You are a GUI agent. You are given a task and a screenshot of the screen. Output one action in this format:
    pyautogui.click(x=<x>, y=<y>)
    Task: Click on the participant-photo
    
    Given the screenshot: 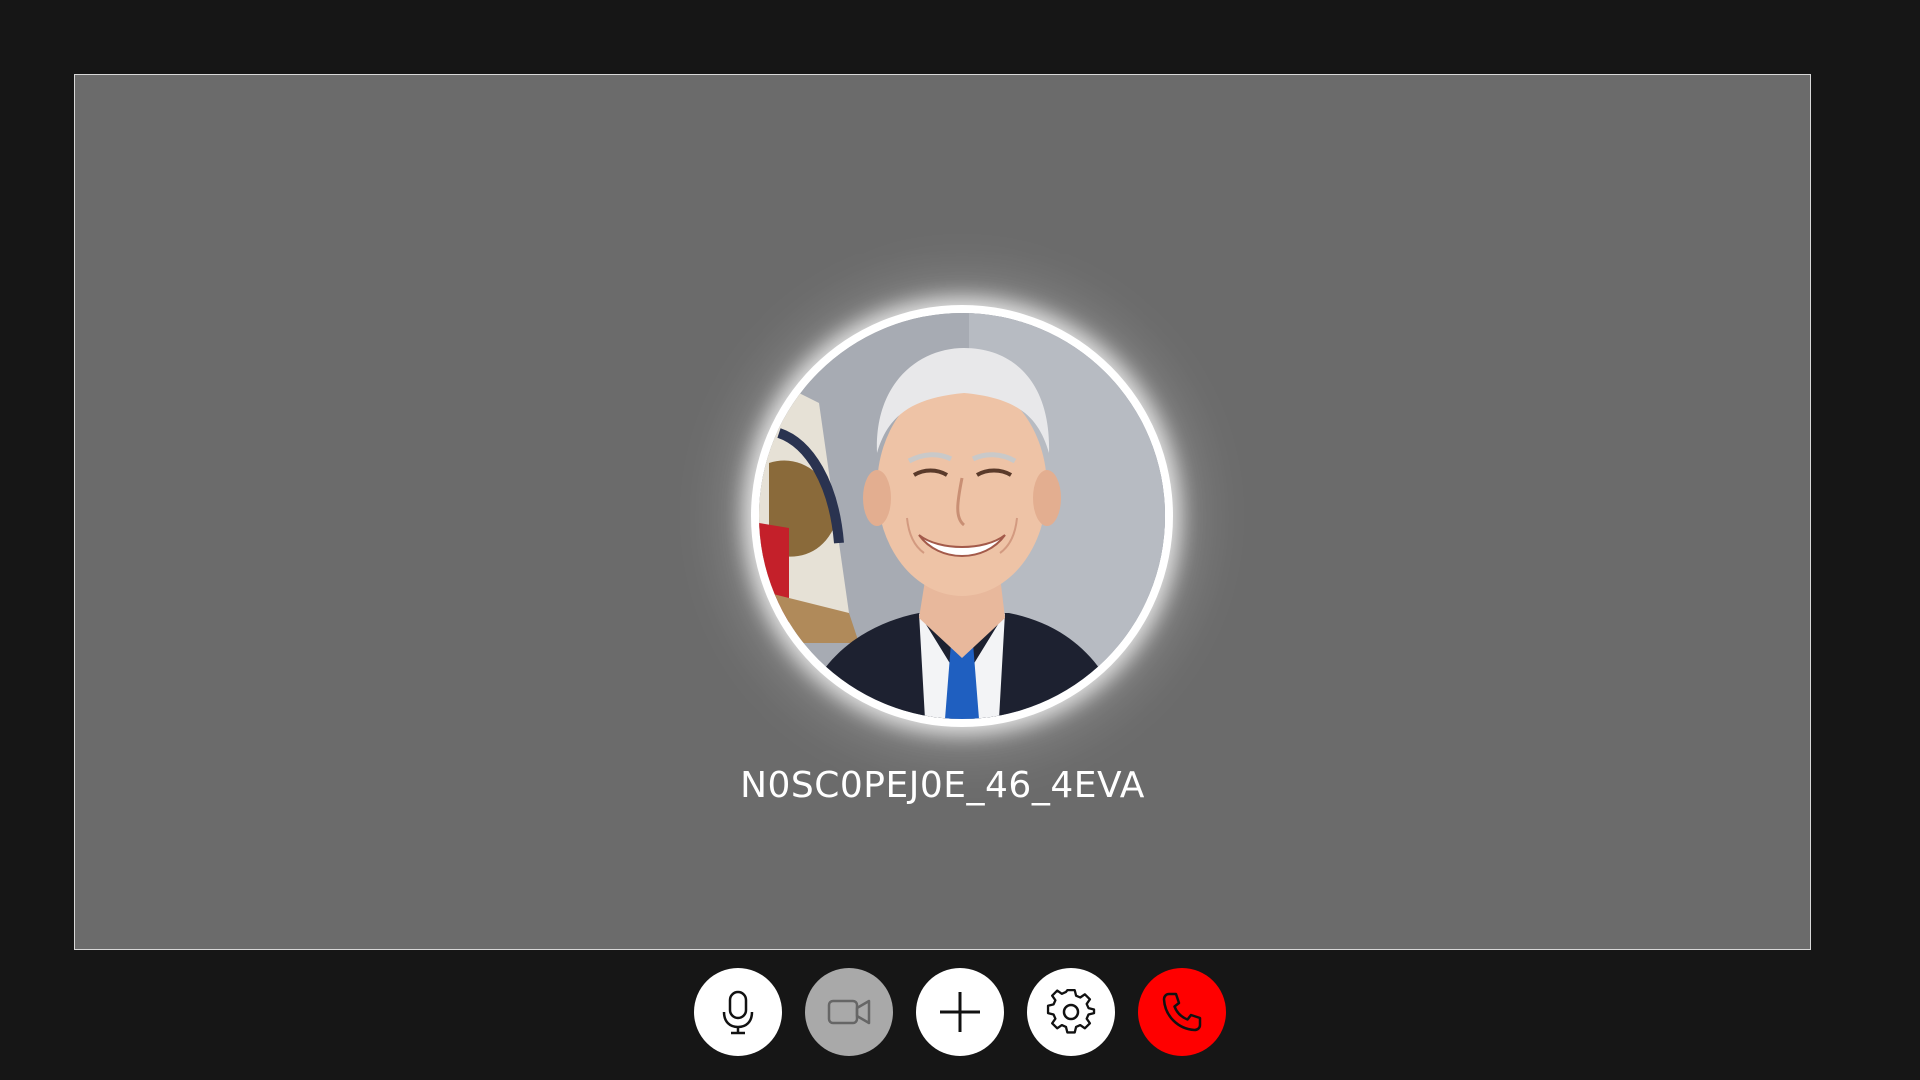 What is the action you would take?
    pyautogui.click(x=962, y=516)
    